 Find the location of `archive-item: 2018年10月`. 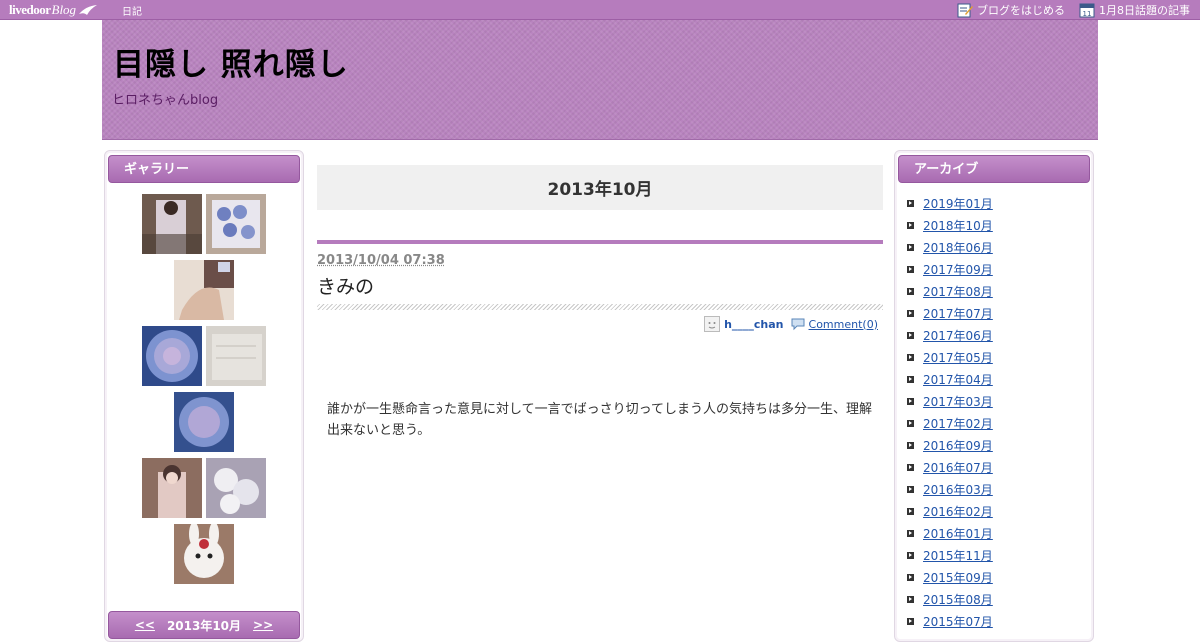

archive-item: 2018年10月 is located at coordinates (950, 225).